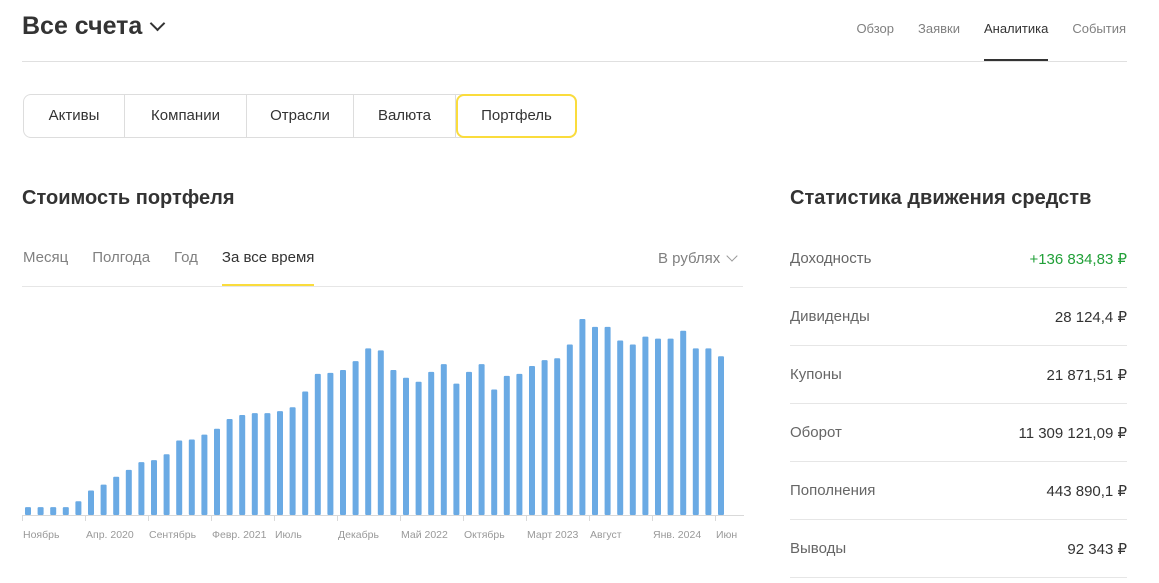 This screenshot has width=1159, height=583. Describe the element at coordinates (74, 116) in the screenshot. I see `segment-assets: Активы` at that location.